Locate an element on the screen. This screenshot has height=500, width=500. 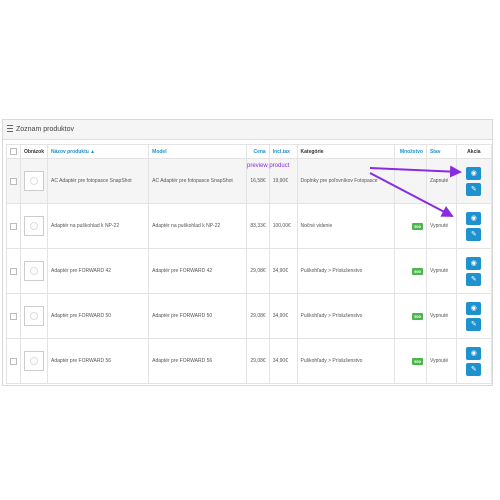
arrow-to-second-preview is located at coordinates (411, 194).